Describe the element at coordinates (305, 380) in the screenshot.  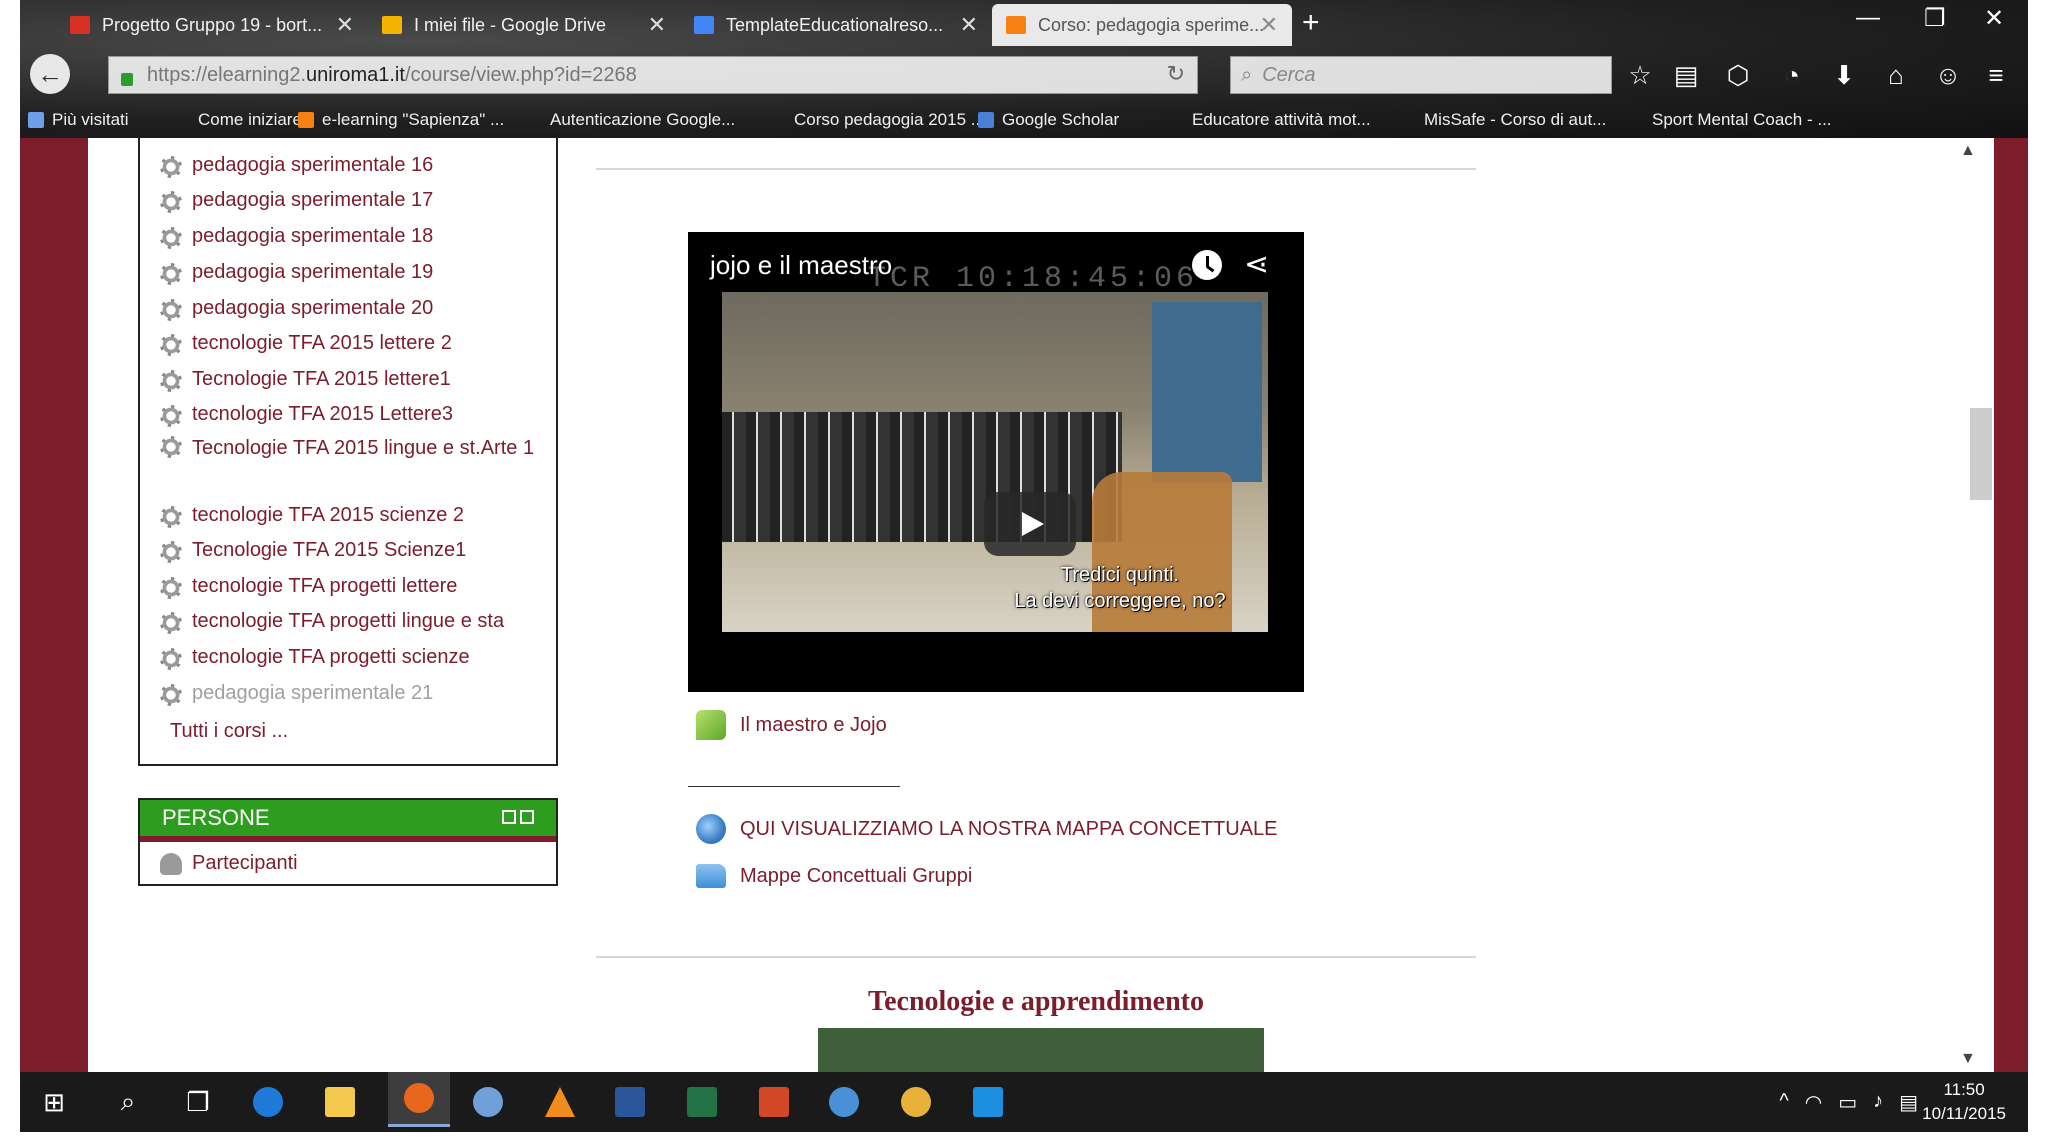
I see `course-item: Tecnologie TFA 2015 lettere1` at that location.